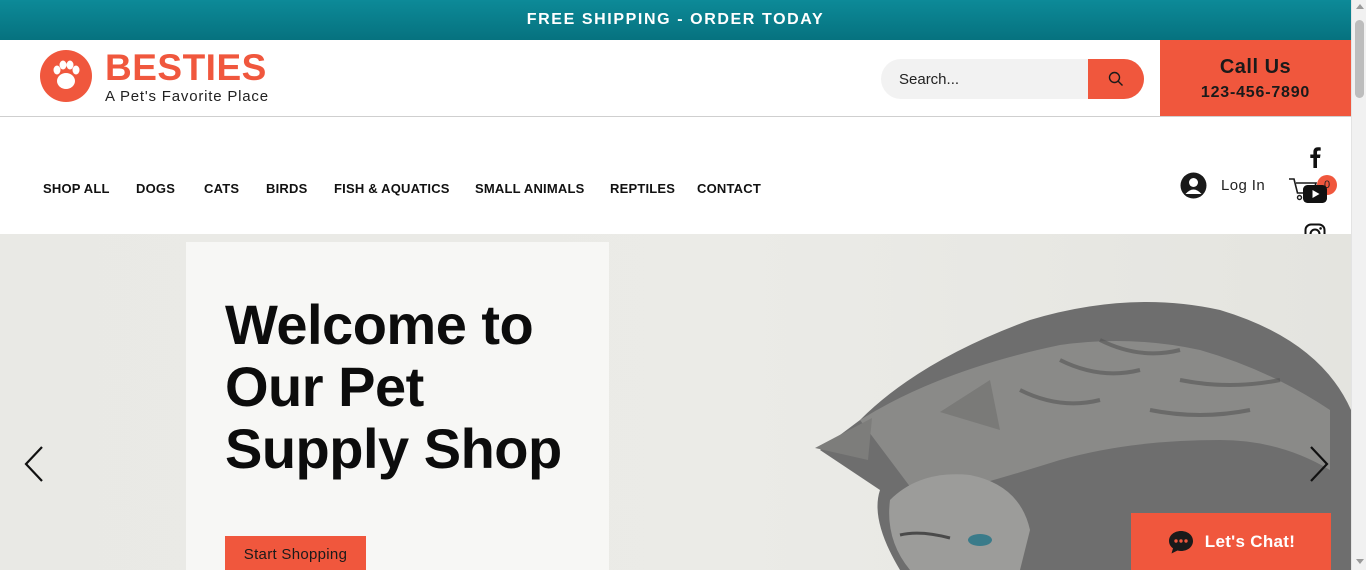  I want to click on nav-item-reptiles: REPTILES, so click(642, 188).